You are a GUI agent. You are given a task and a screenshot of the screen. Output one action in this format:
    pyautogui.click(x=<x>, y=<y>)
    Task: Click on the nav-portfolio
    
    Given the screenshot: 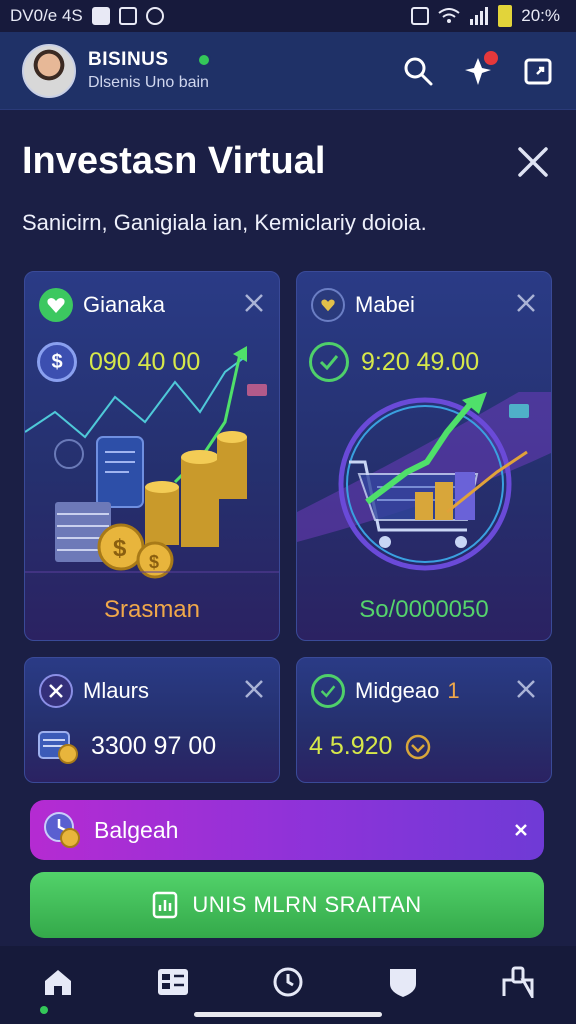 What is the action you would take?
    pyautogui.click(x=173, y=982)
    